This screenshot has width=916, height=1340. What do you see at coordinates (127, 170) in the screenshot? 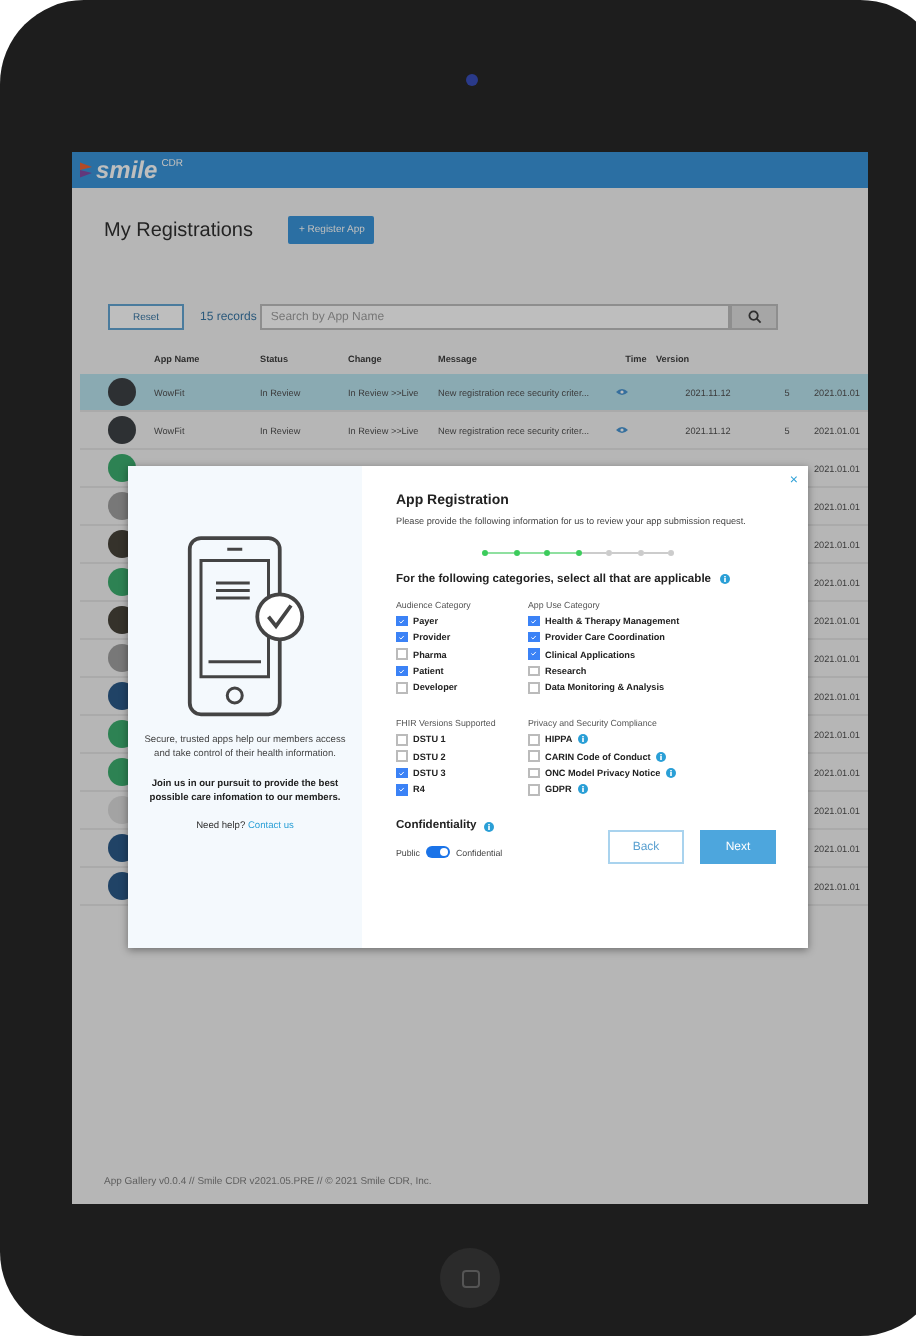
I see `logo-text: smile` at bounding box center [127, 170].